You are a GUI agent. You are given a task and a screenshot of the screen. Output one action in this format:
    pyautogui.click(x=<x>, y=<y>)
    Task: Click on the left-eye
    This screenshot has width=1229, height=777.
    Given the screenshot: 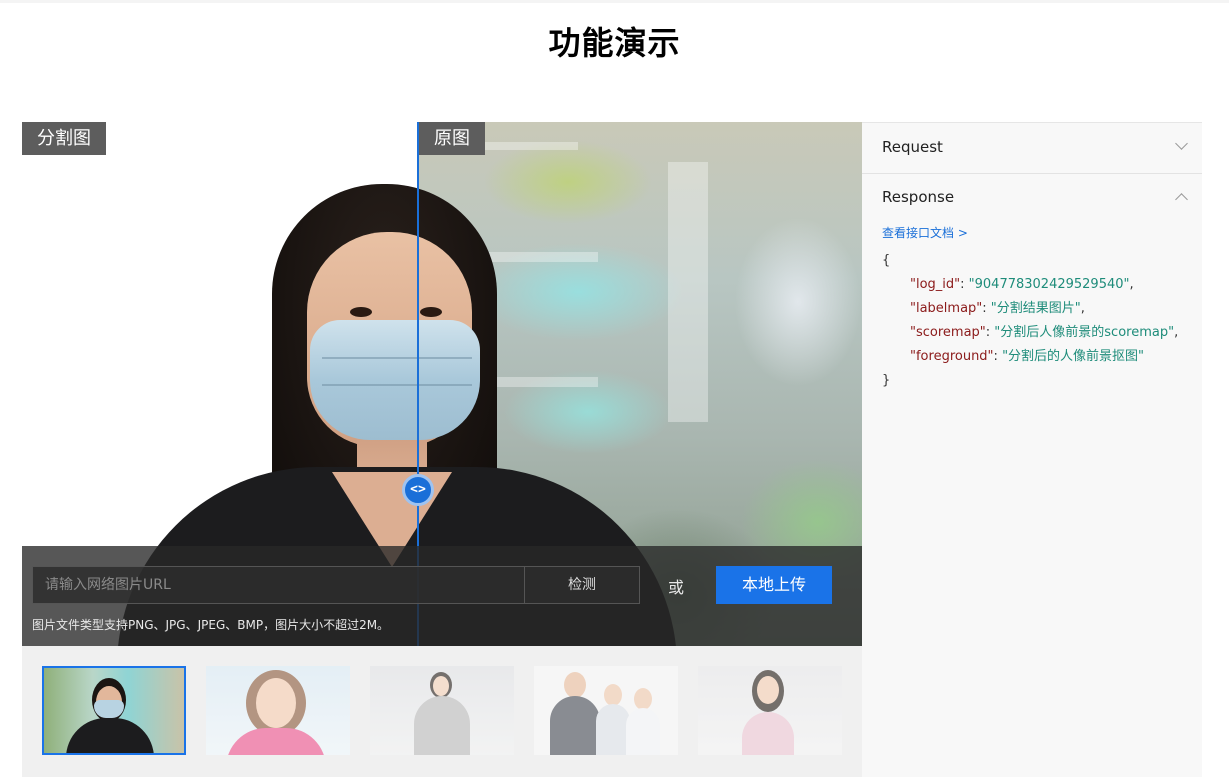 What is the action you would take?
    pyautogui.click(x=361, y=312)
    